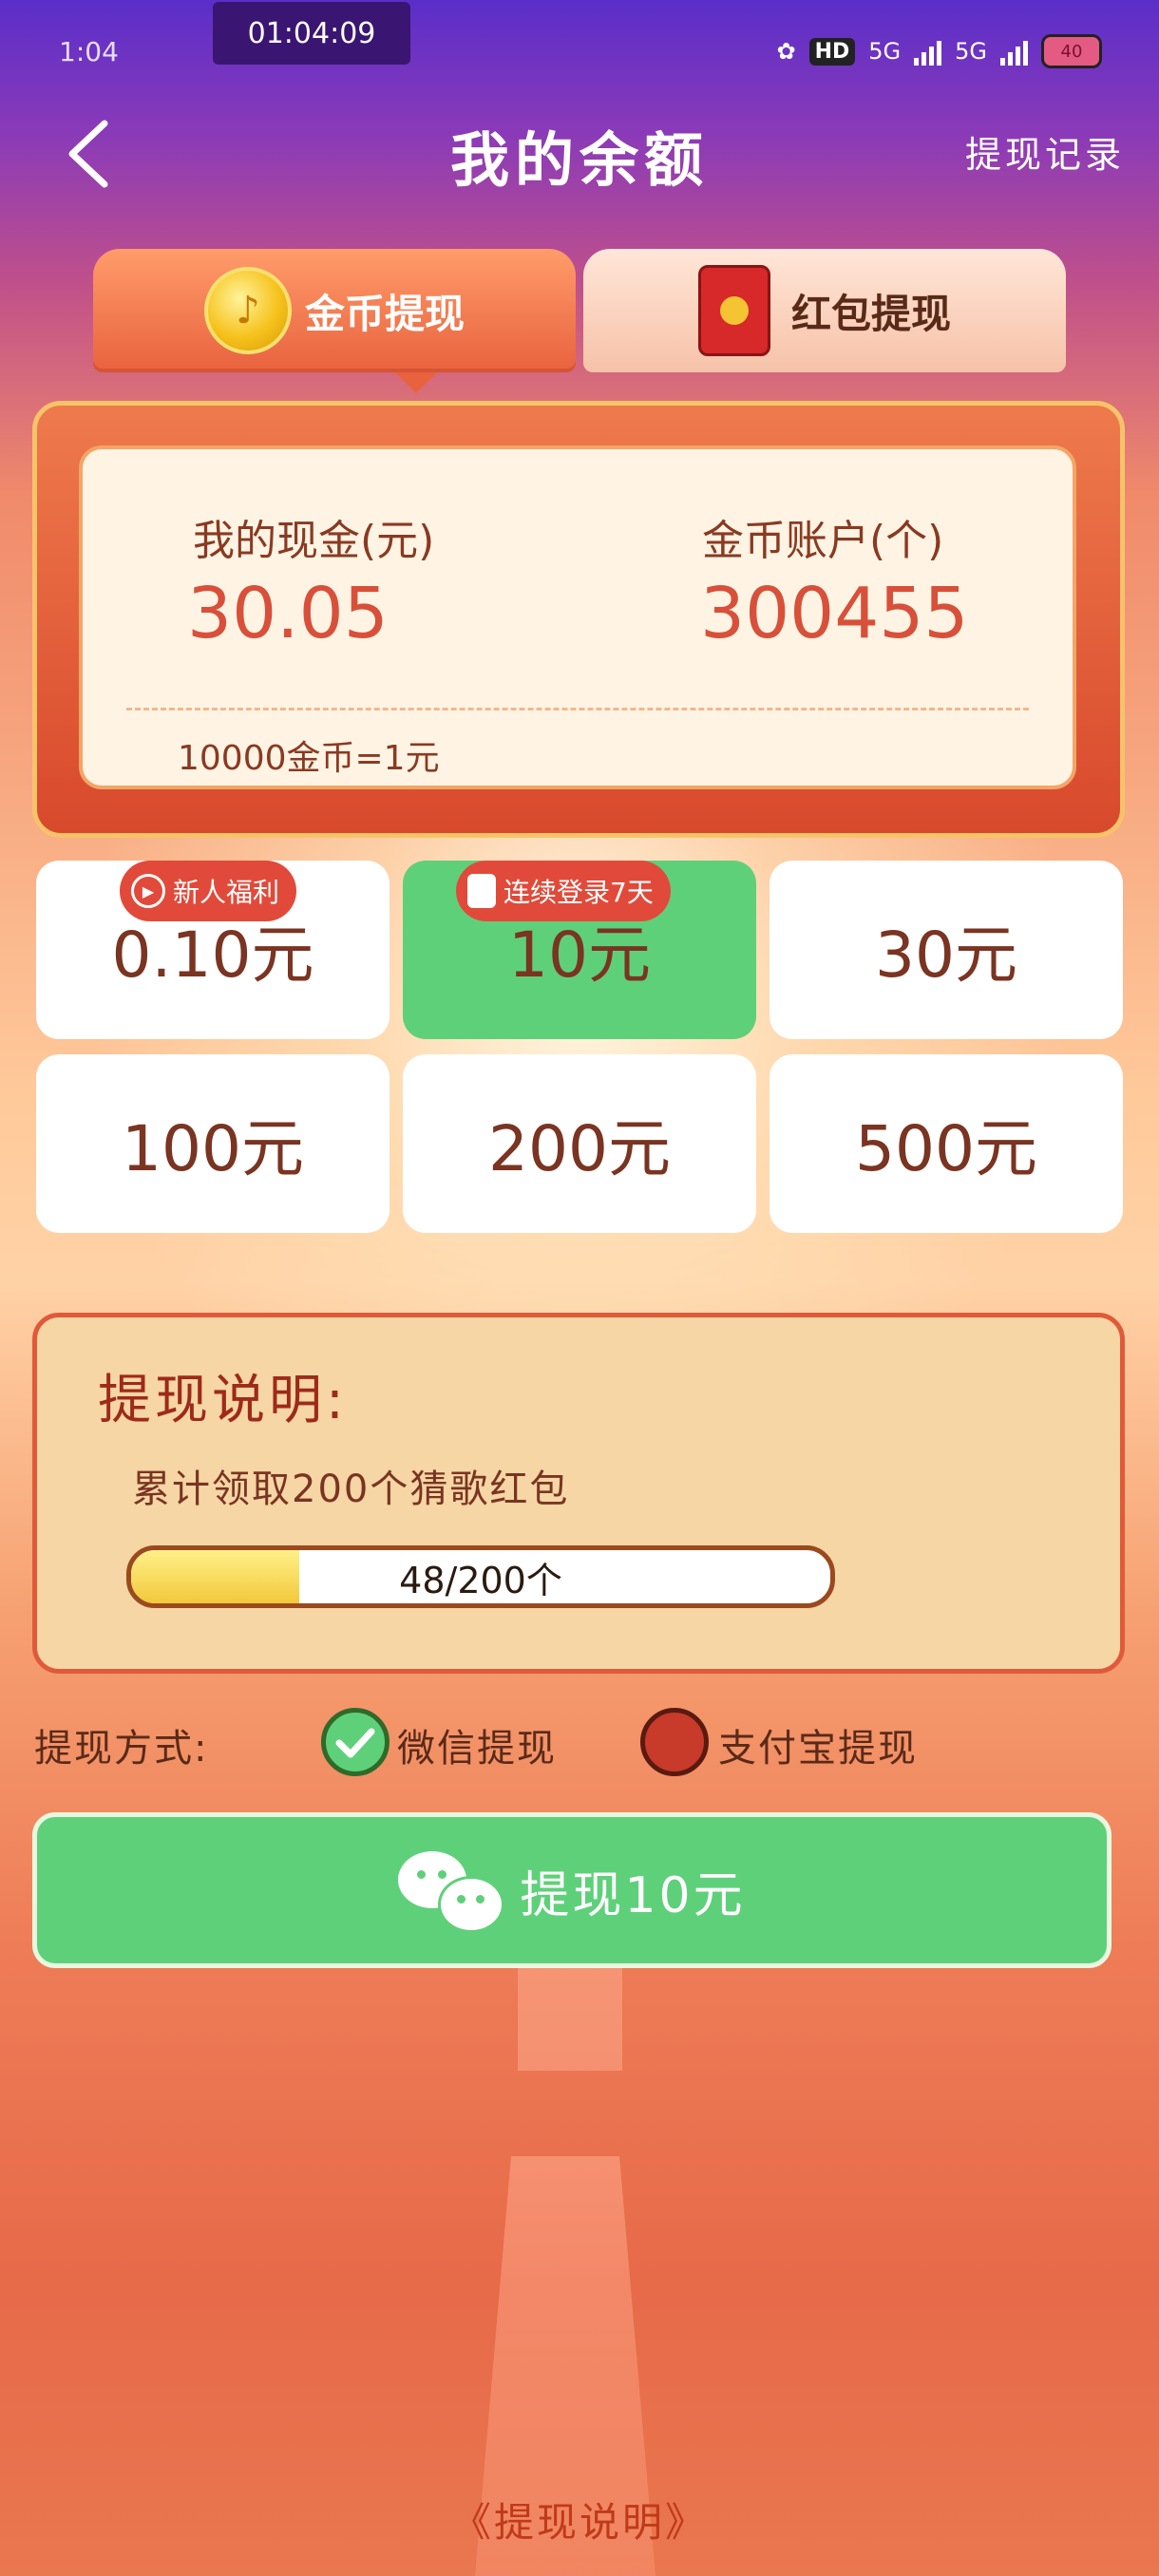 The width and height of the screenshot is (1159, 2576). What do you see at coordinates (786, 51) in the screenshot?
I see `notification-icon: ✿` at bounding box center [786, 51].